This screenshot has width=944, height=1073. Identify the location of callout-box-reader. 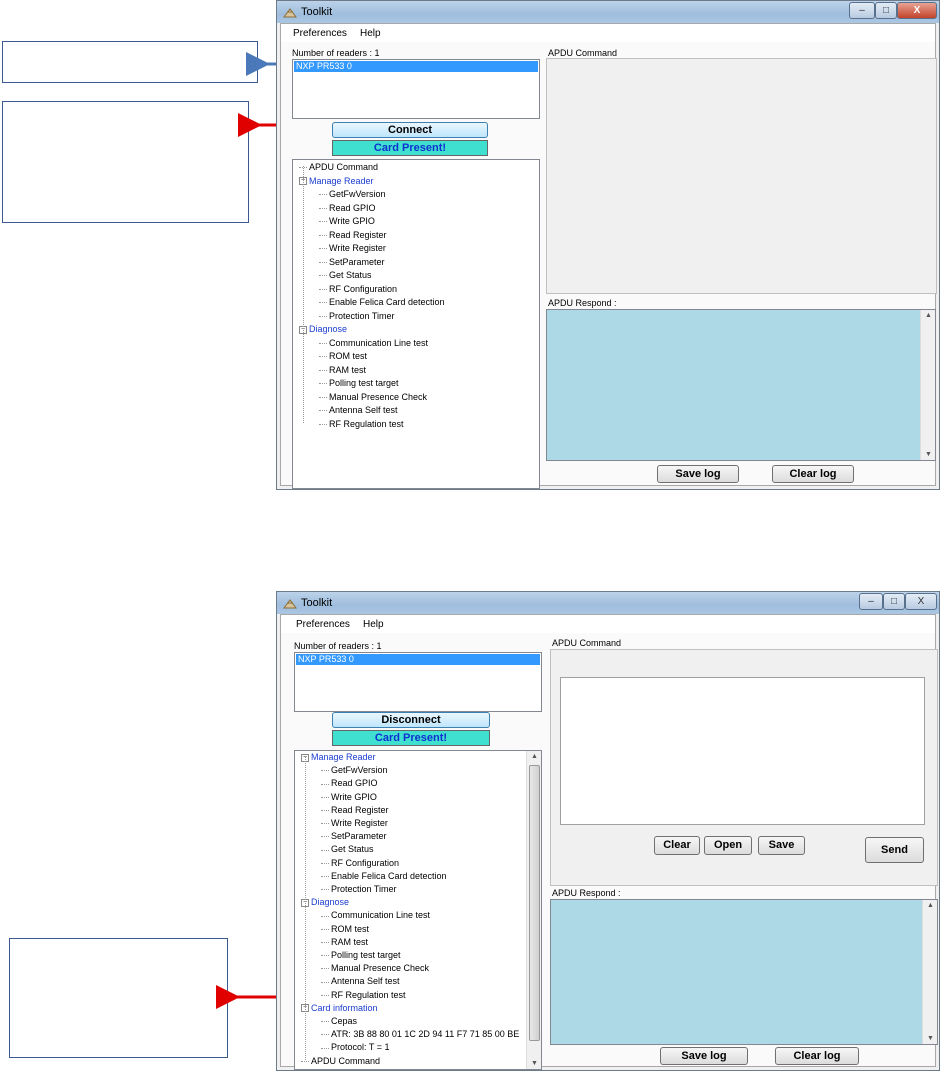
(130, 62).